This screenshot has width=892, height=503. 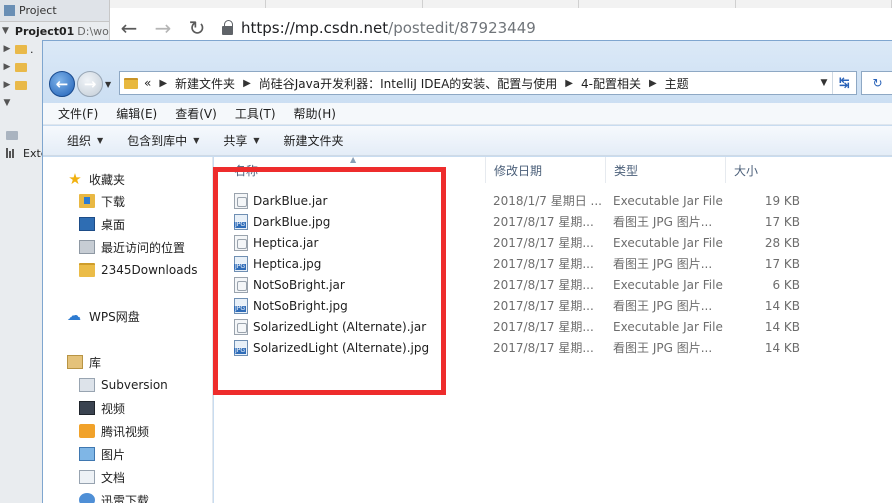 I want to click on refresh-icon: ↹, so click(x=844, y=83).